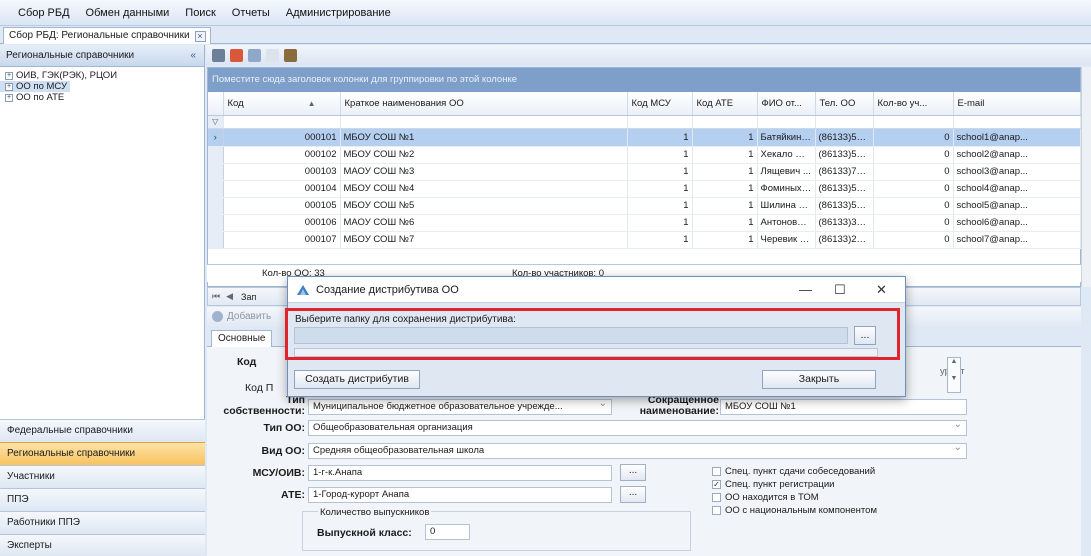 This screenshot has width=1091, height=556. Describe the element at coordinates (1017, 104) in the screenshot. I see `col-header-email: E-mail` at that location.